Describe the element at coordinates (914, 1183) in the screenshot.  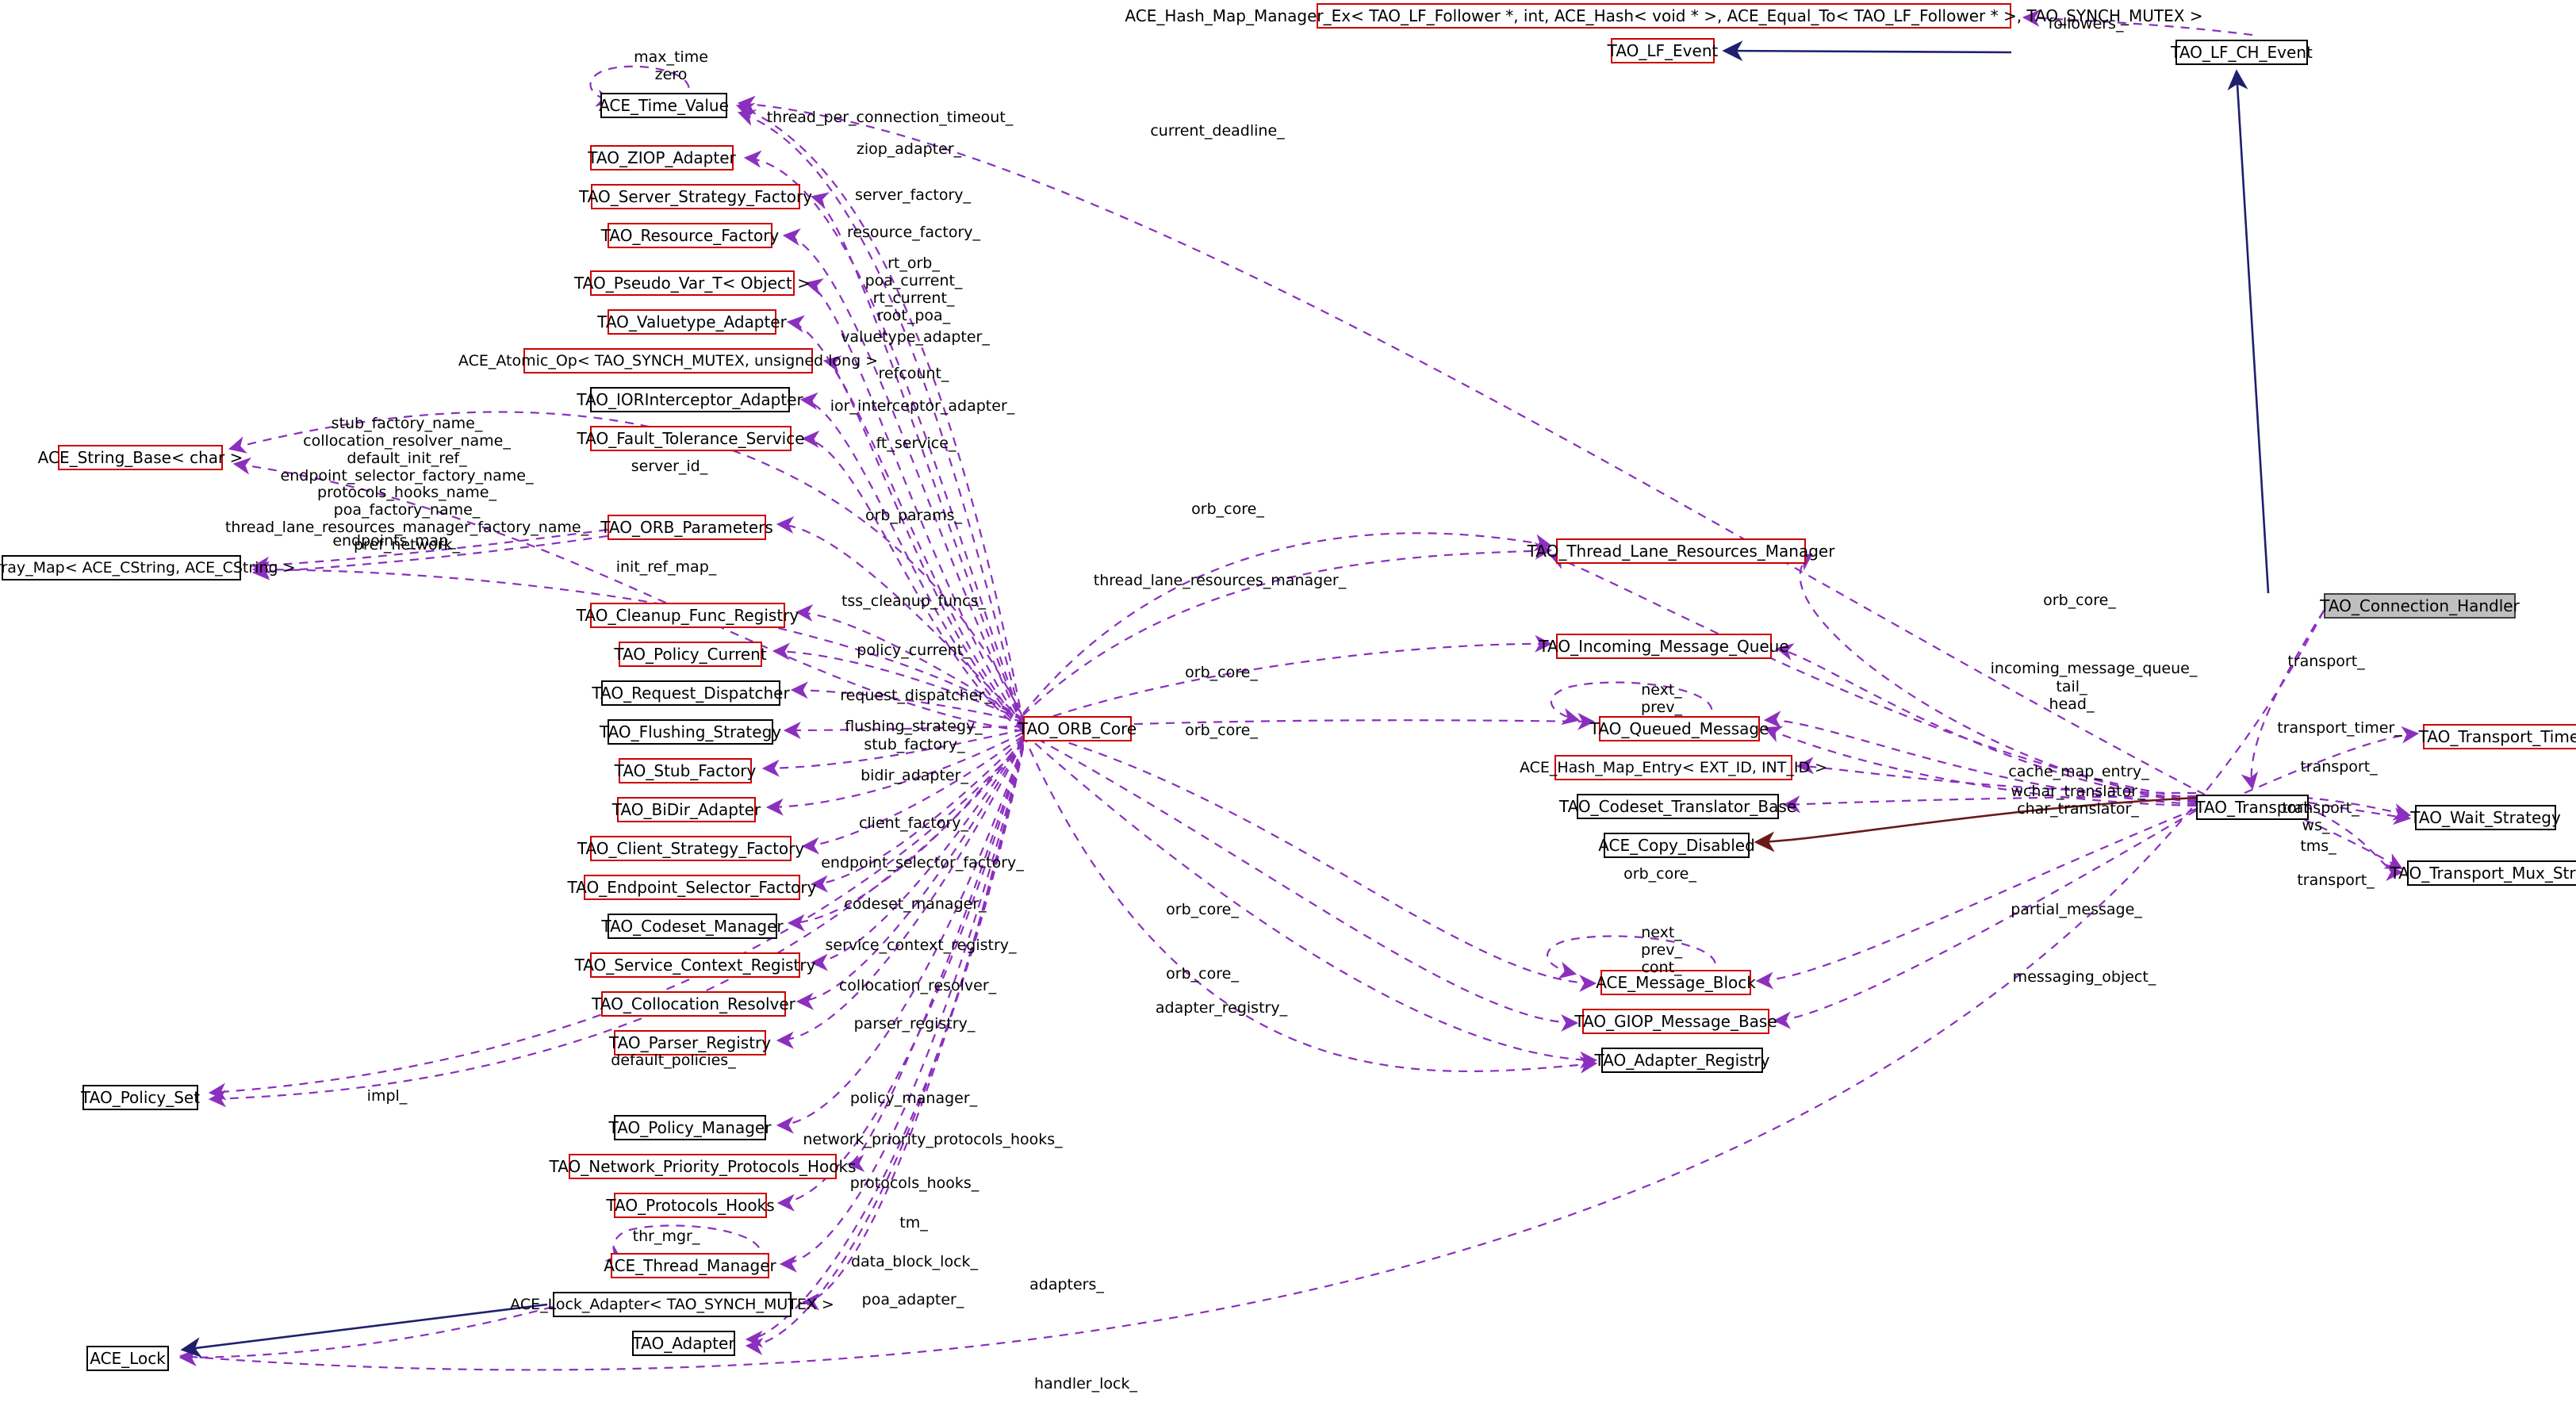
I see `edge-label-protocols-hooks: protocols_hooks_` at that location.